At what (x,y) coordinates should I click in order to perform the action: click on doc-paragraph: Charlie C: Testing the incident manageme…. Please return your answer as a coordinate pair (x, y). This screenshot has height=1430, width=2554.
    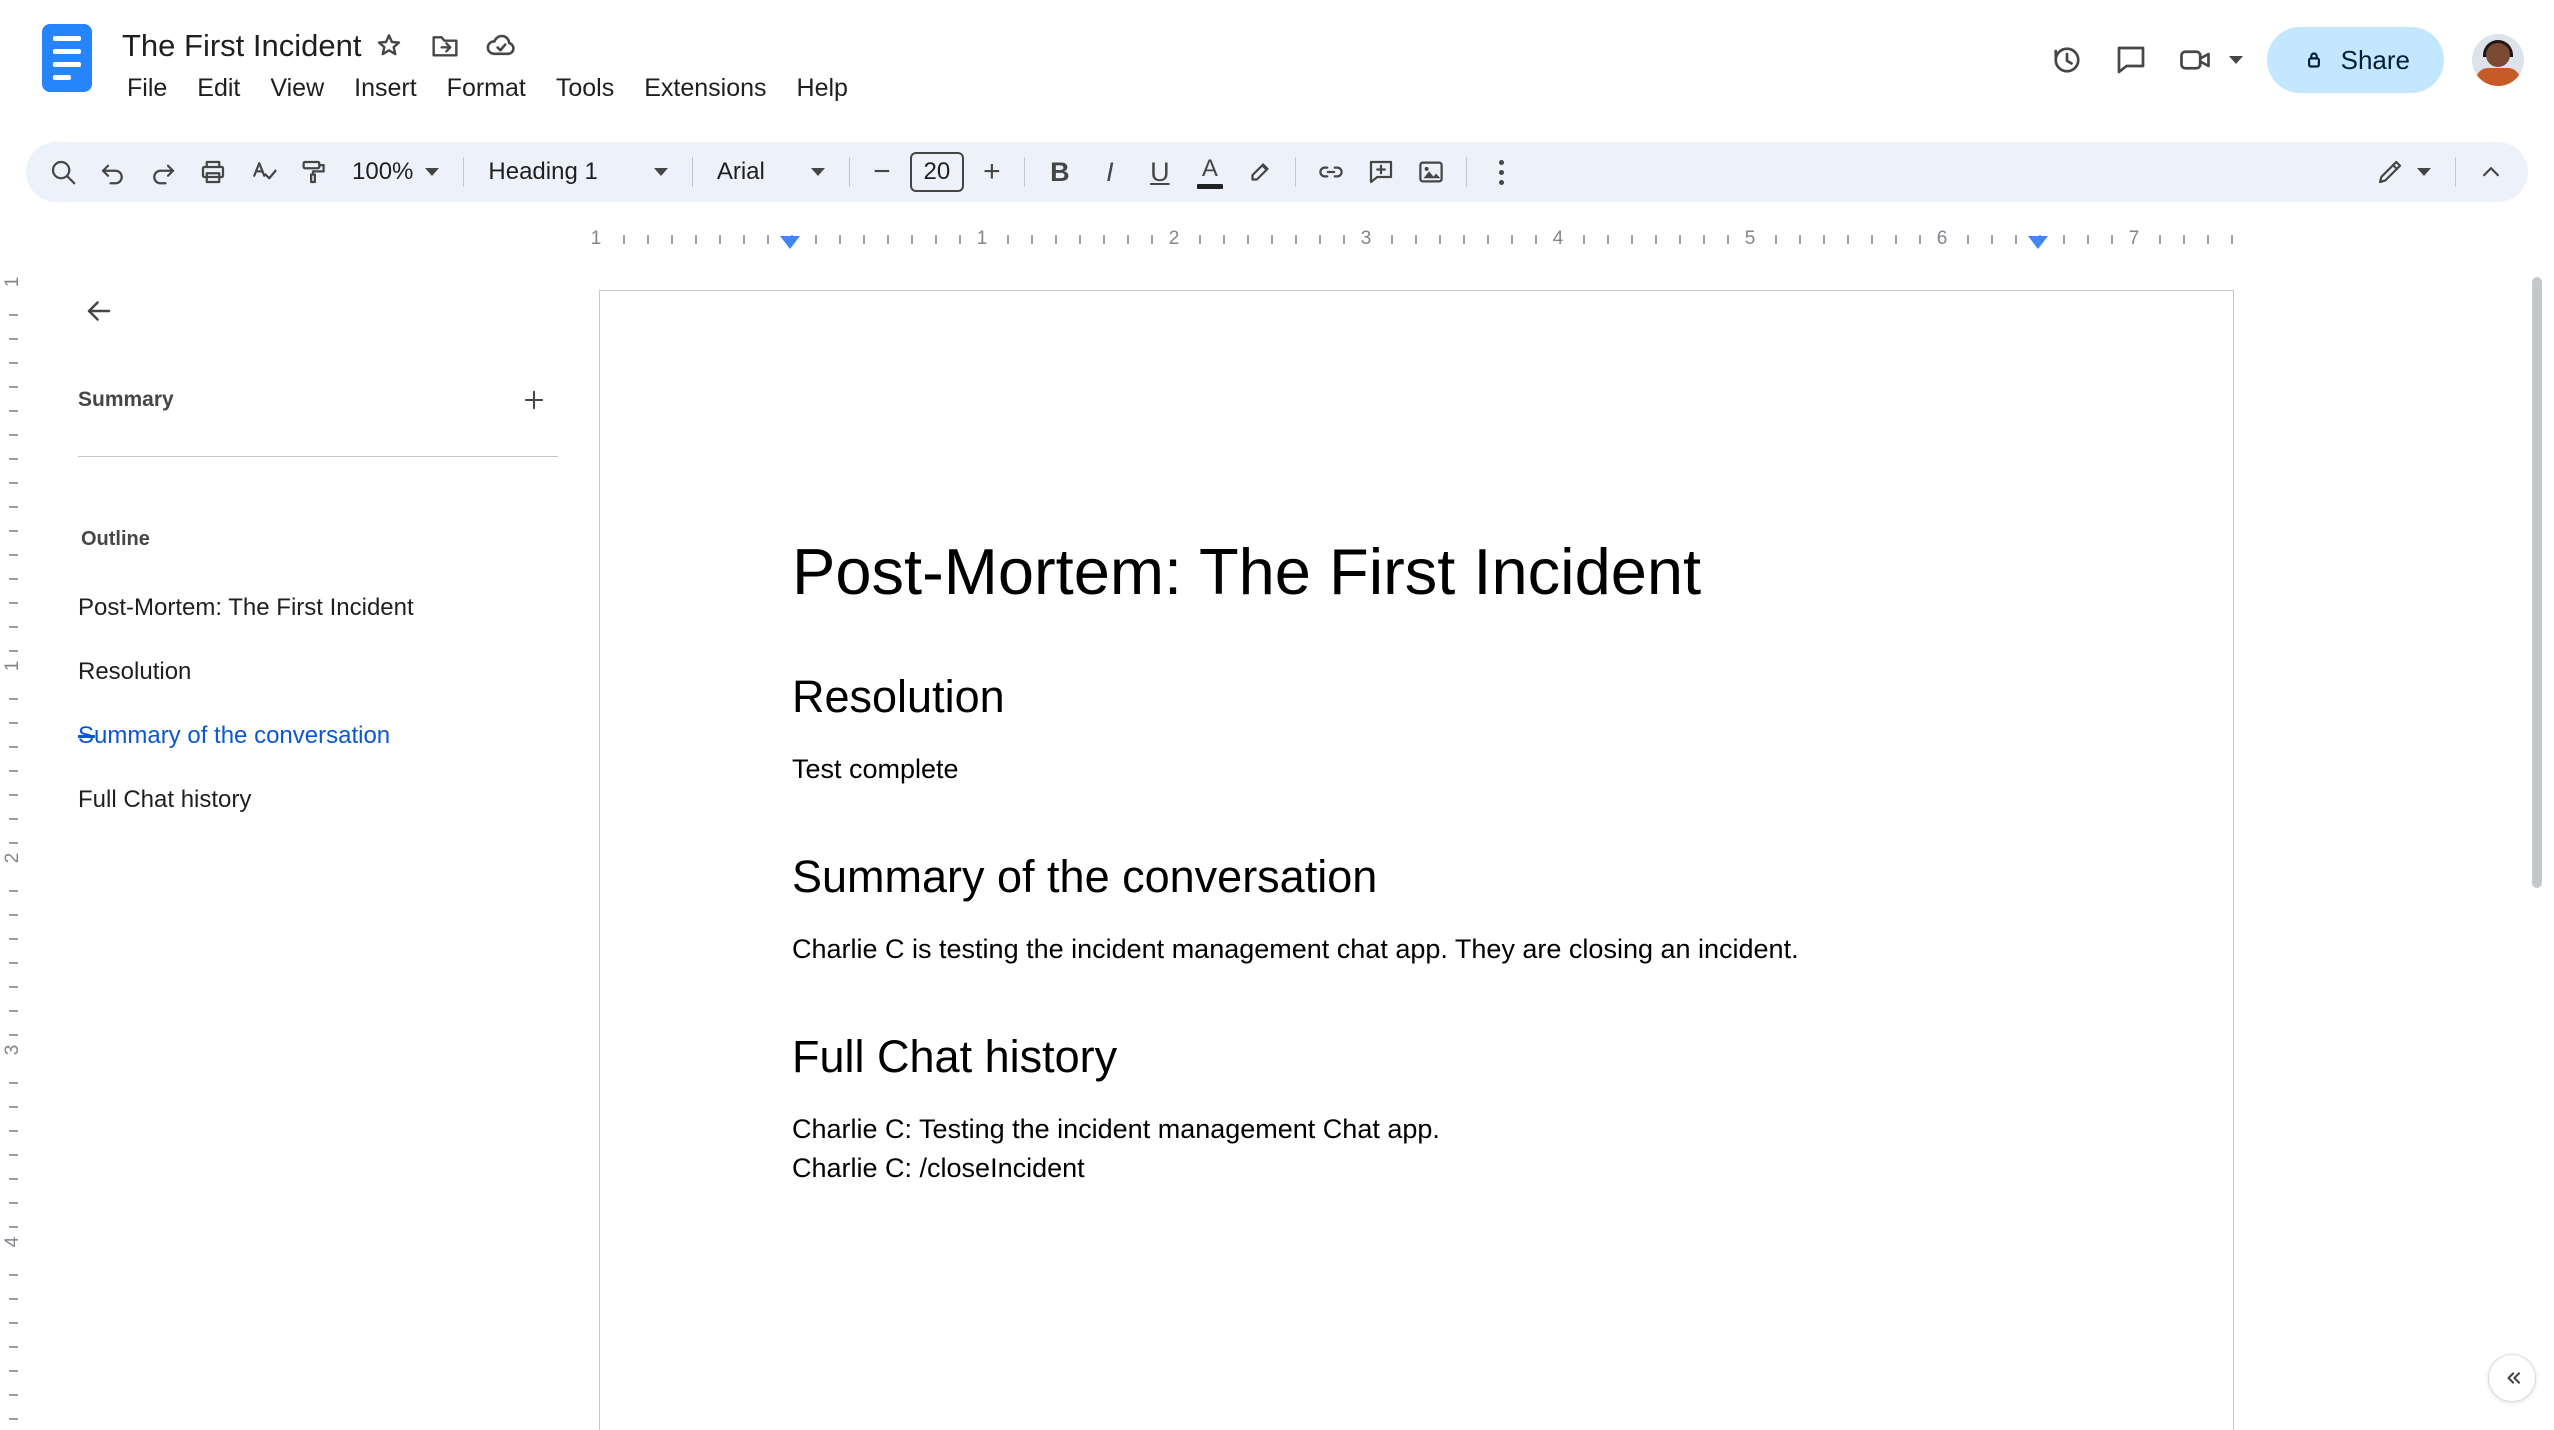
    Looking at the image, I should click on (1422, 1129).